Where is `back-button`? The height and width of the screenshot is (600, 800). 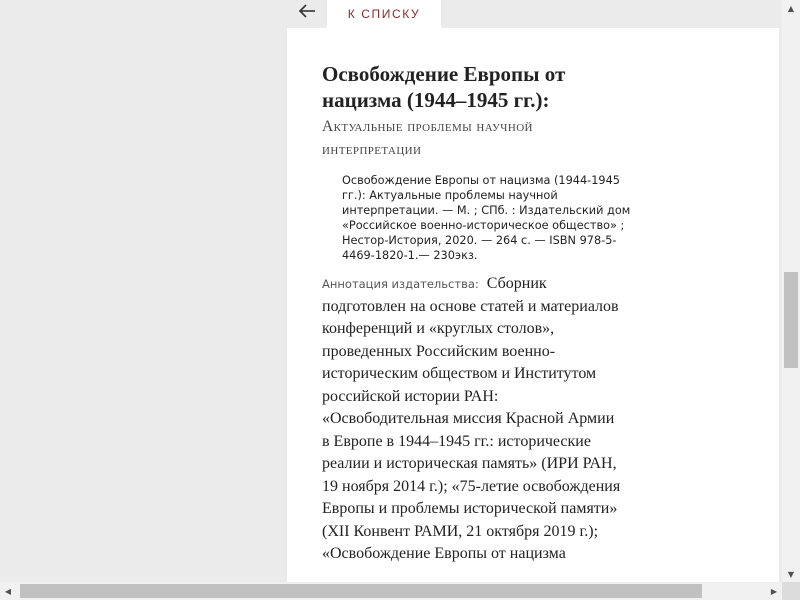 back-button is located at coordinates (307, 13).